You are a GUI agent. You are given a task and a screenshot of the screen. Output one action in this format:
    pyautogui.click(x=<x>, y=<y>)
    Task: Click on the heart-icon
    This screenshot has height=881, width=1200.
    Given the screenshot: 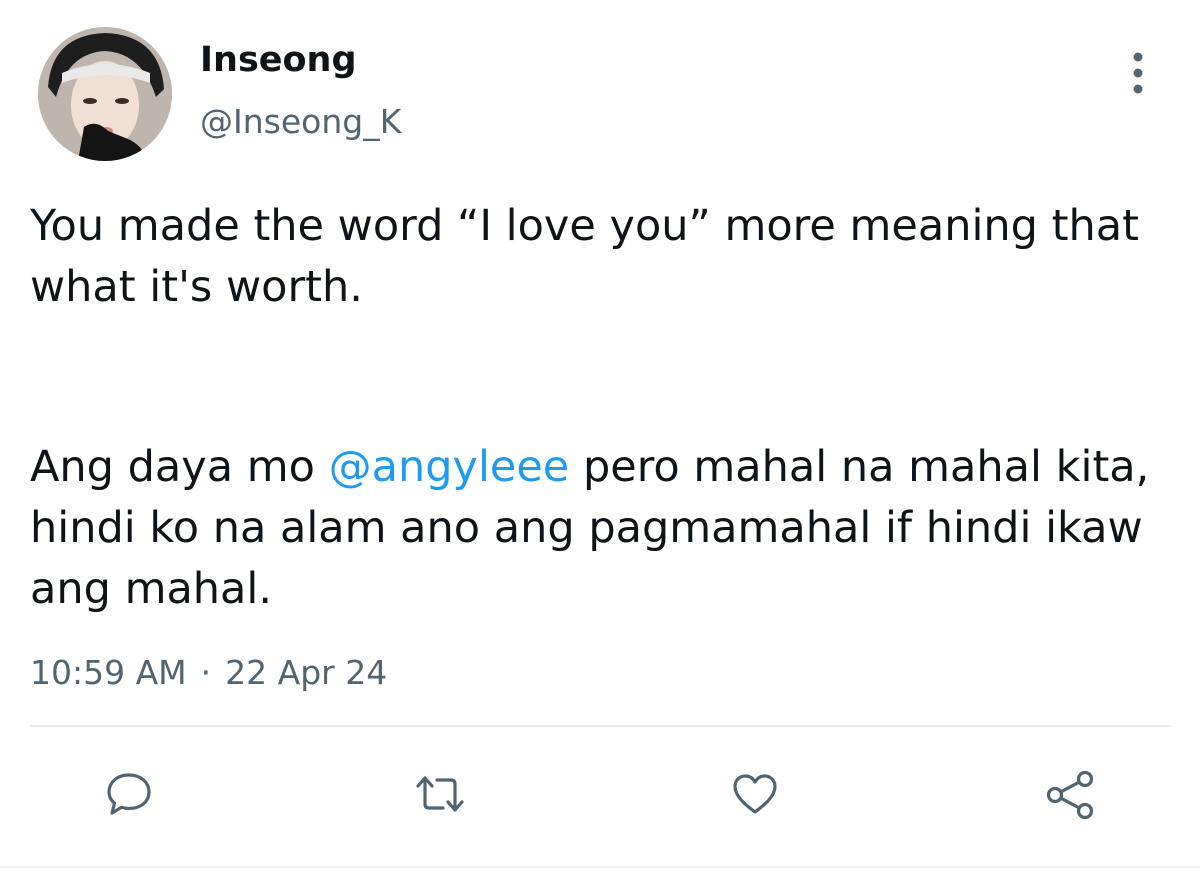 What is the action you would take?
    pyautogui.click(x=755, y=794)
    